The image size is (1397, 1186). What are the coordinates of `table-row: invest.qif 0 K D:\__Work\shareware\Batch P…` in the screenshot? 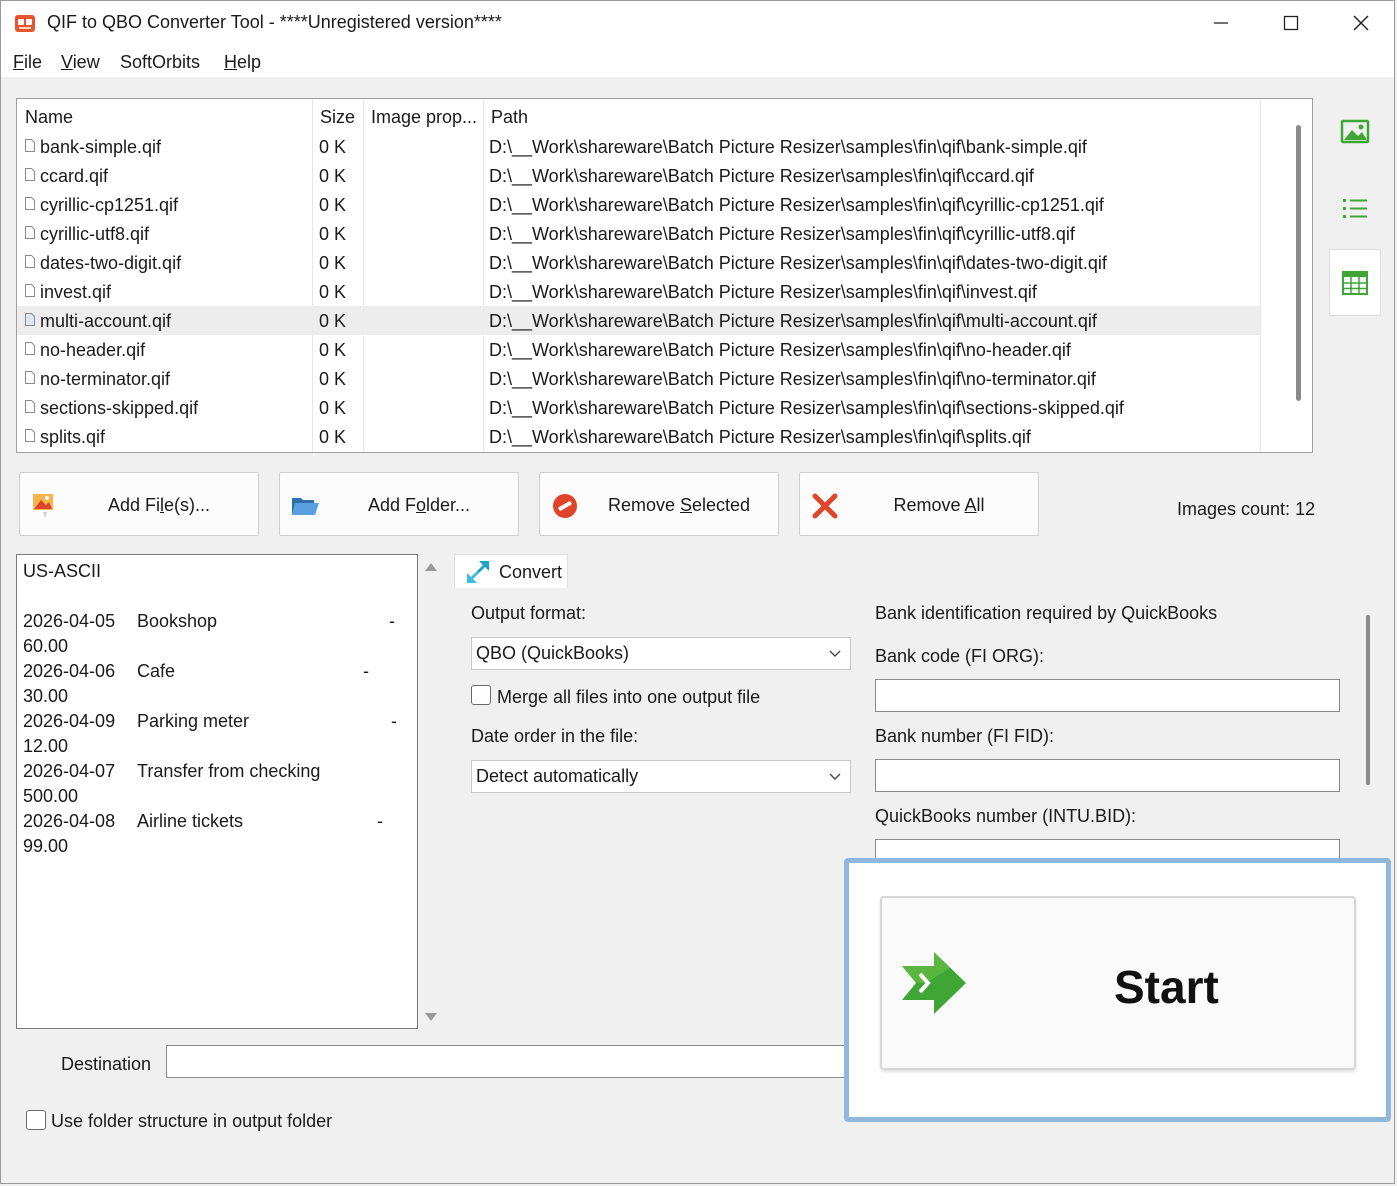 It's located at (638, 291).